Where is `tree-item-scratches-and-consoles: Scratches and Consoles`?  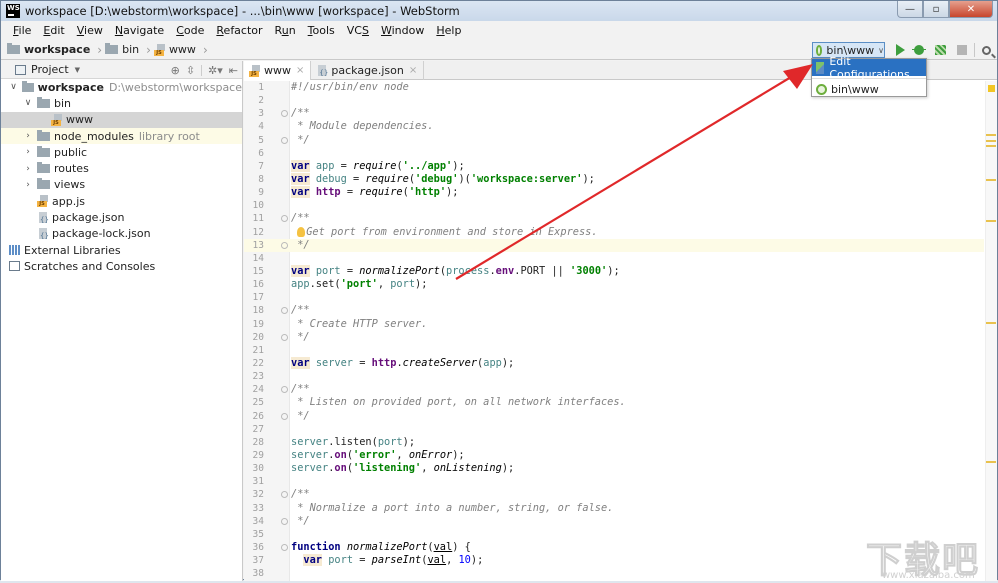
tree-item-scratches-and-consoles: Scratches and Consoles is located at coordinates (121, 266).